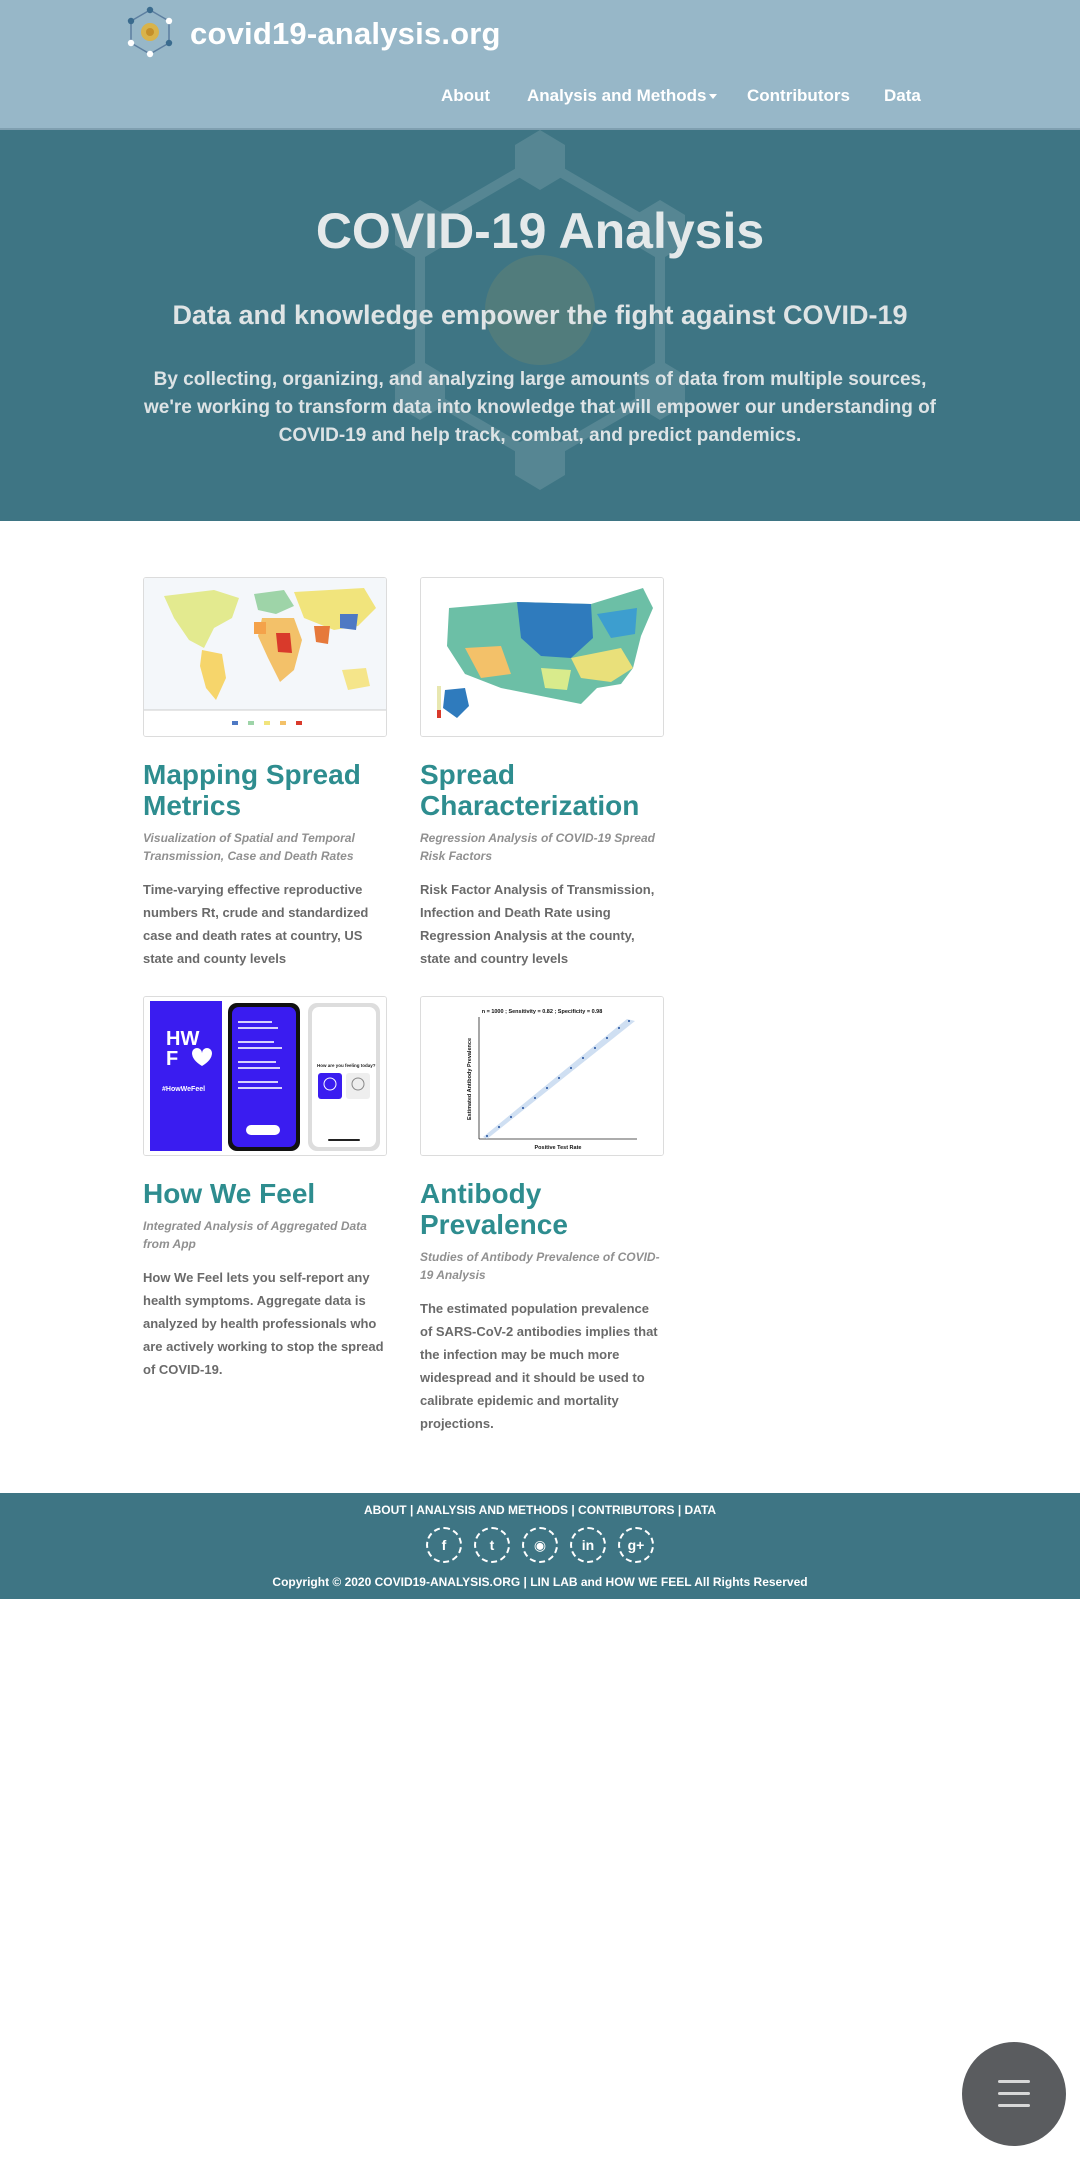  Describe the element at coordinates (542, 790) in the screenshot. I see `card-title: Spread Characterization` at that location.